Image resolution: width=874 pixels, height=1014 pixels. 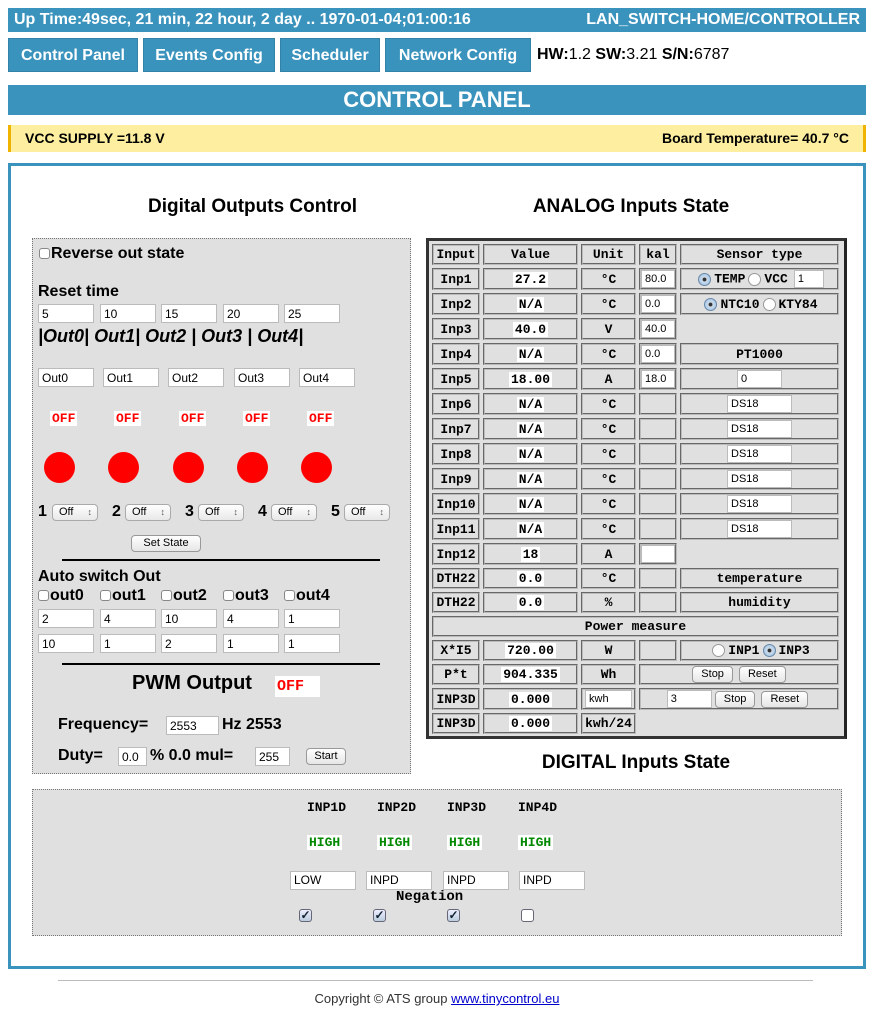 What do you see at coordinates (95, 138) in the screenshot?
I see `vcc-supply: VCC SUPPLY =11.8 V` at bounding box center [95, 138].